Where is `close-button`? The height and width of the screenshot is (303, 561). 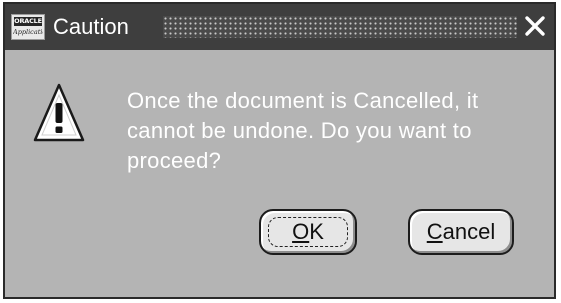 close-button is located at coordinates (535, 26).